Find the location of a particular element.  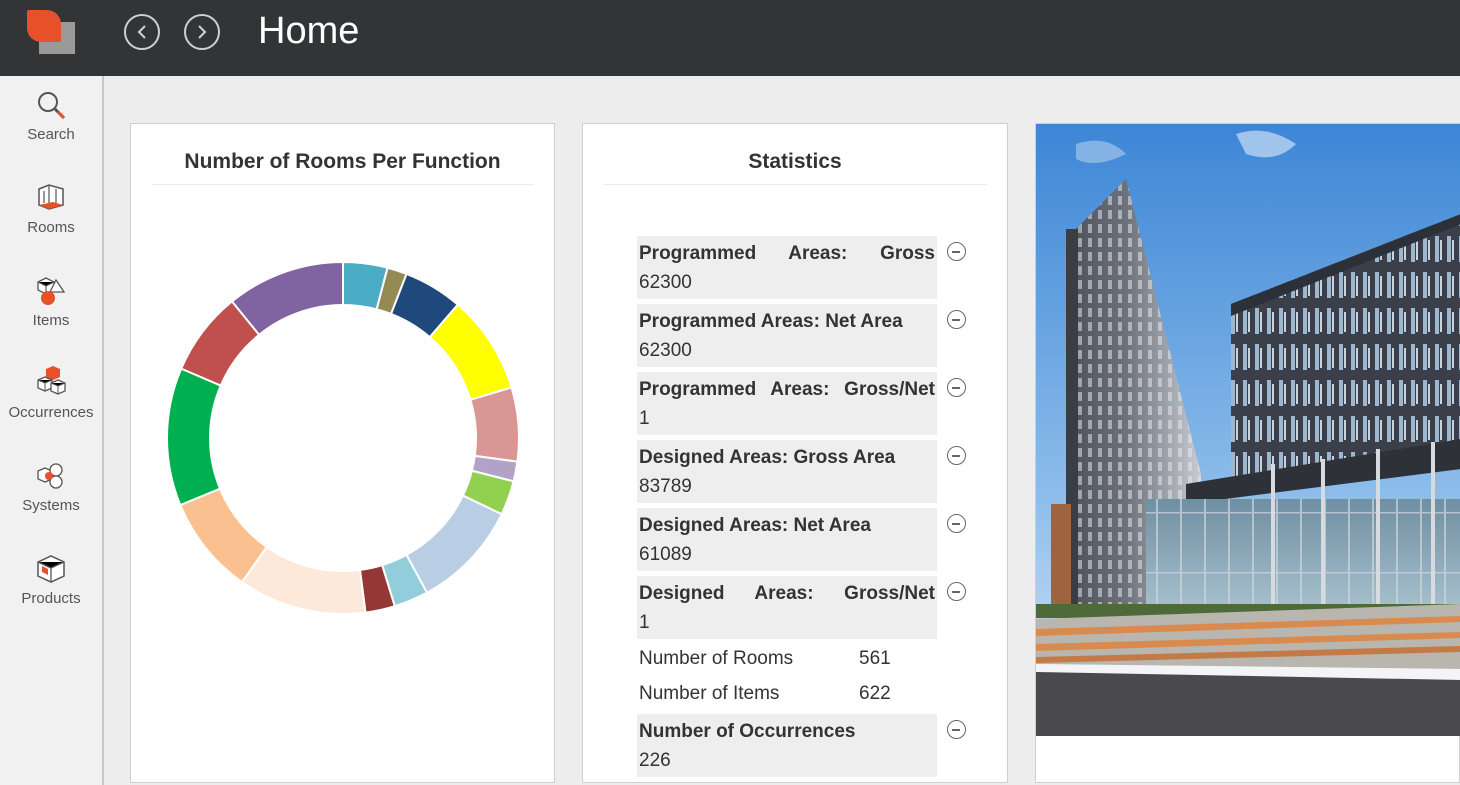

search-icon is located at coordinates (52, 106).